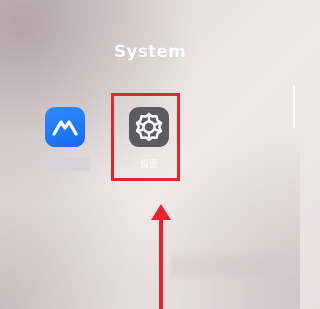  Describe the element at coordinates (145, 137) in the screenshot. I see `highlight-box` at that location.